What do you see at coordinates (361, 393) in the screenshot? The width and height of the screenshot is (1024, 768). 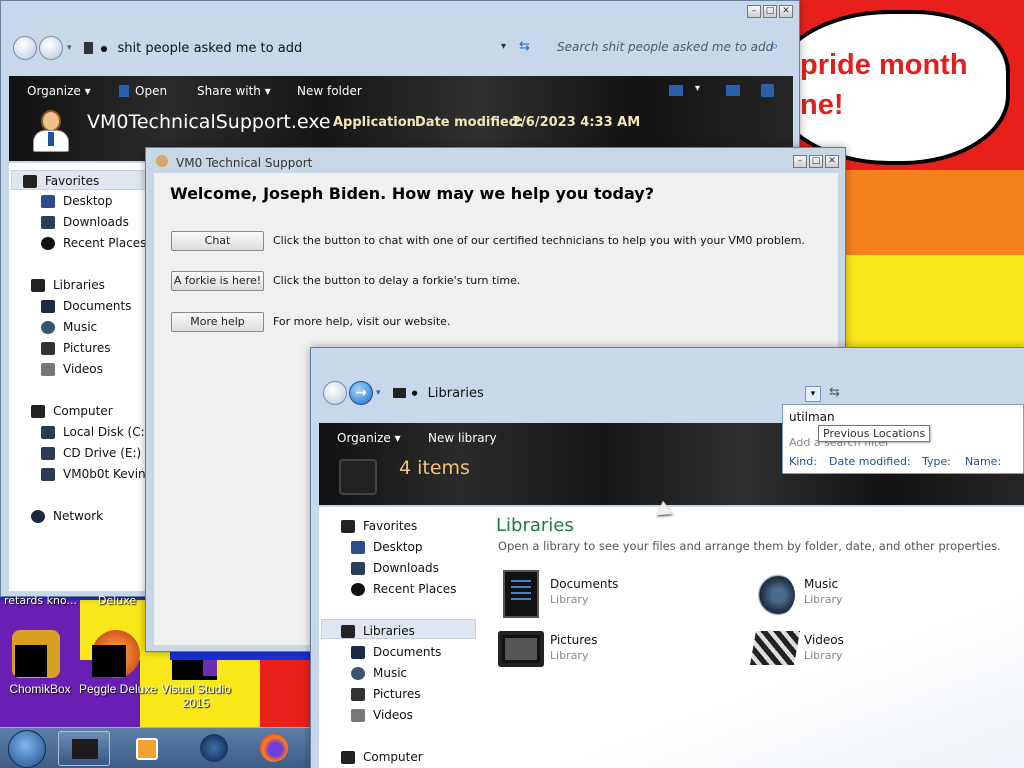 I see `libraries-forward-button: →` at bounding box center [361, 393].